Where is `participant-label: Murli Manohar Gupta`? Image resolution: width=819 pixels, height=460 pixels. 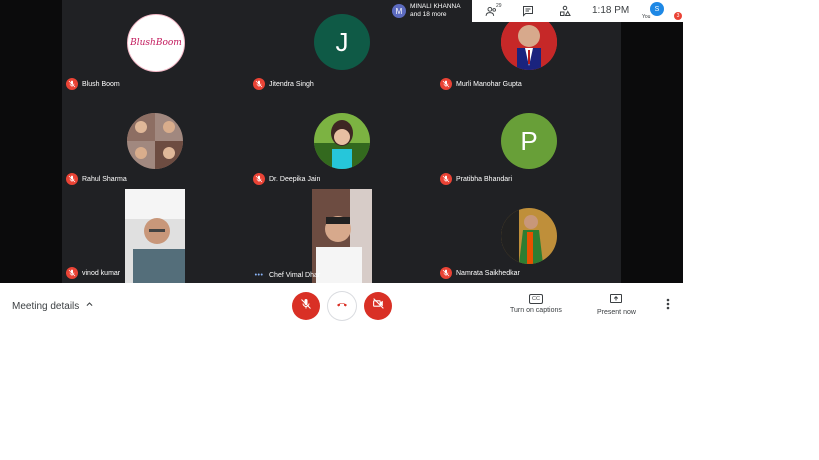 participant-label: Murli Manohar Gupta is located at coordinates (481, 84).